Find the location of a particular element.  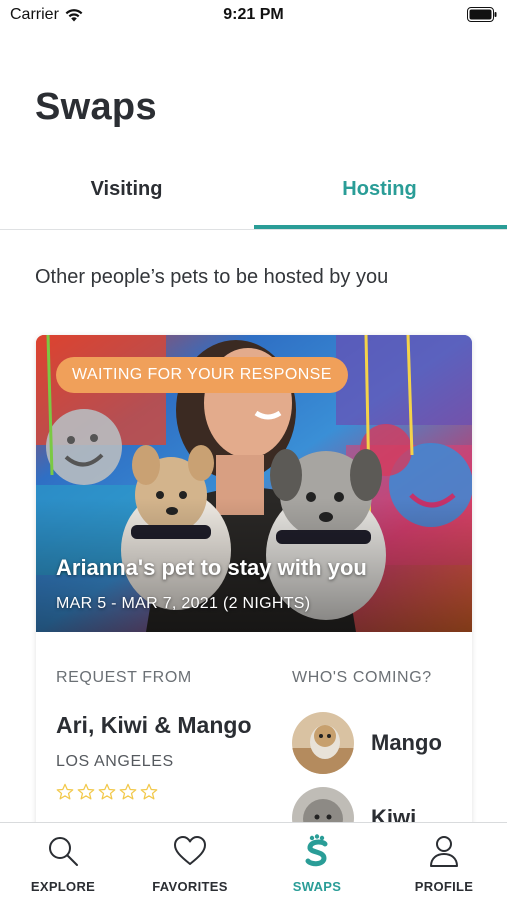

nav-label: SWAPS is located at coordinates (317, 886).